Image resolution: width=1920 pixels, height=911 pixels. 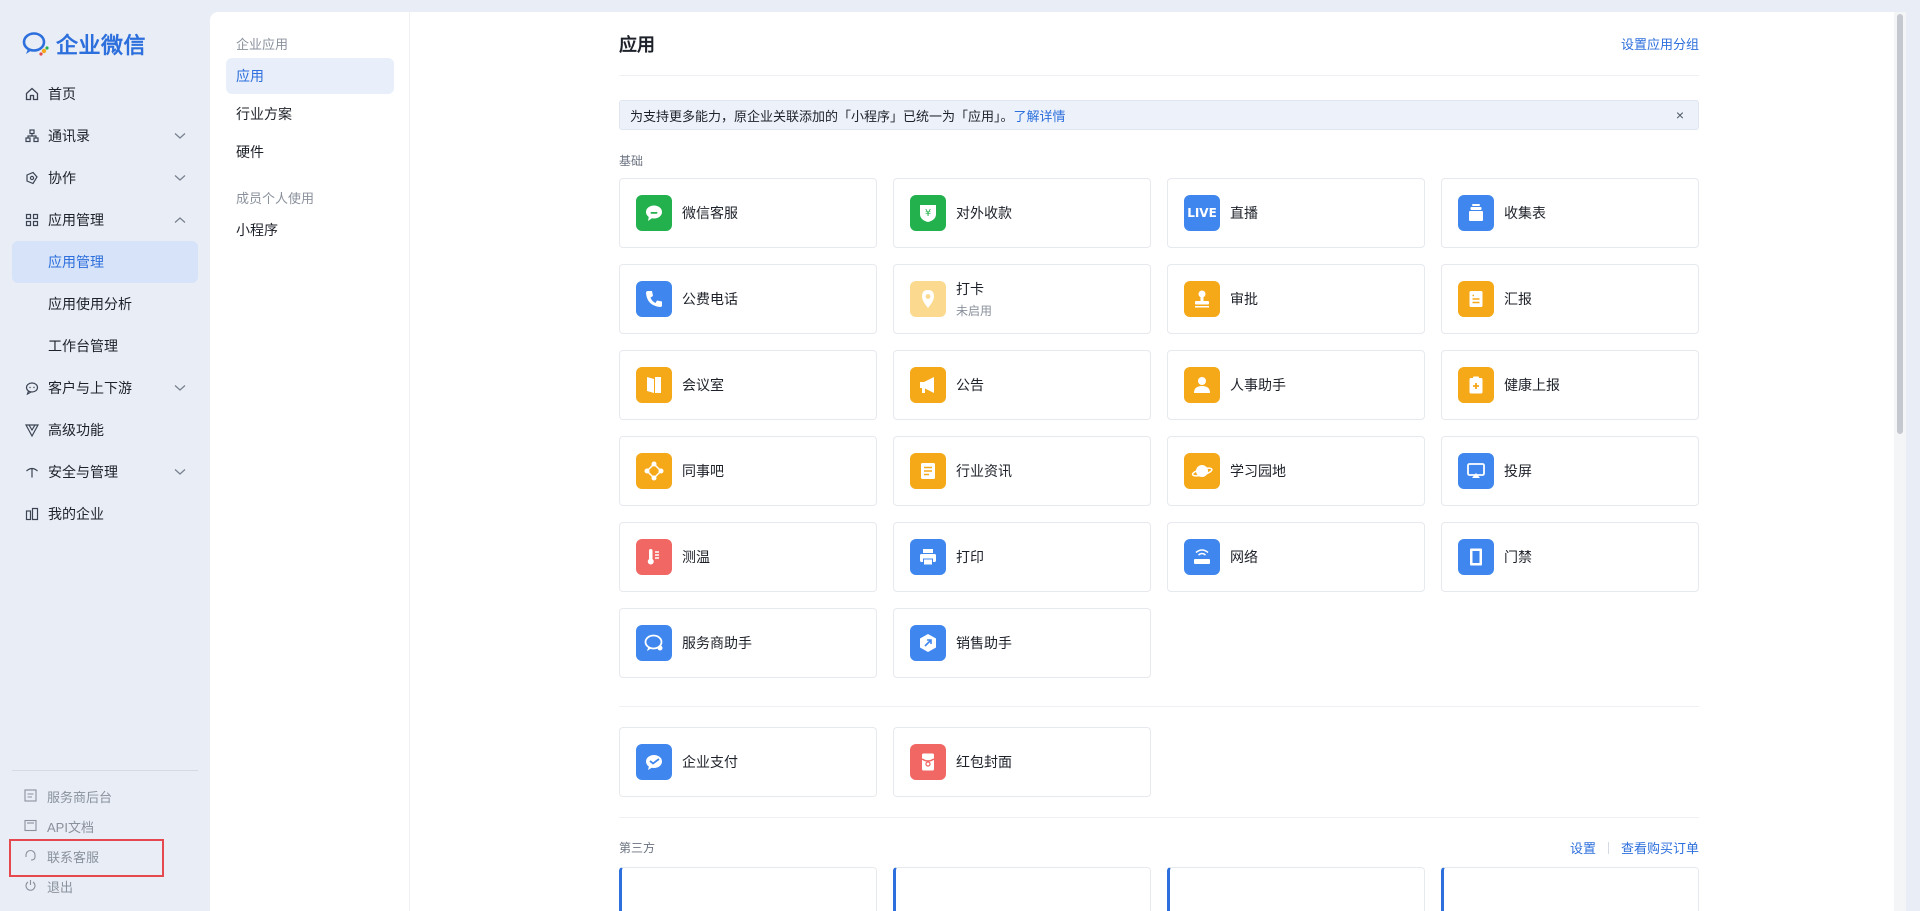 What do you see at coordinates (83, 346) in the screenshot?
I see `nav-item-label: 工作台管理` at bounding box center [83, 346].